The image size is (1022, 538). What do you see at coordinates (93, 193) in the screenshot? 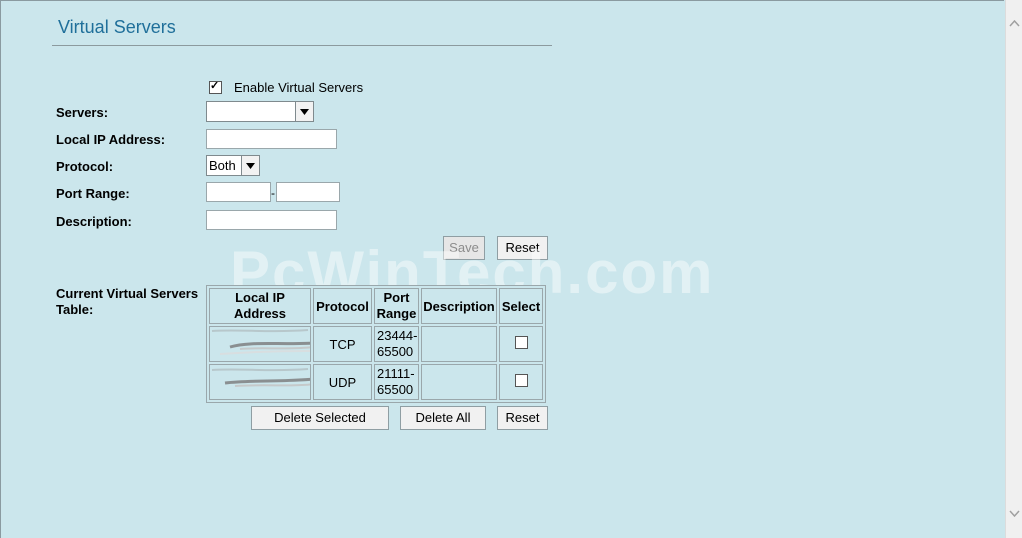
I see `port-range-label: Port Range:` at bounding box center [93, 193].